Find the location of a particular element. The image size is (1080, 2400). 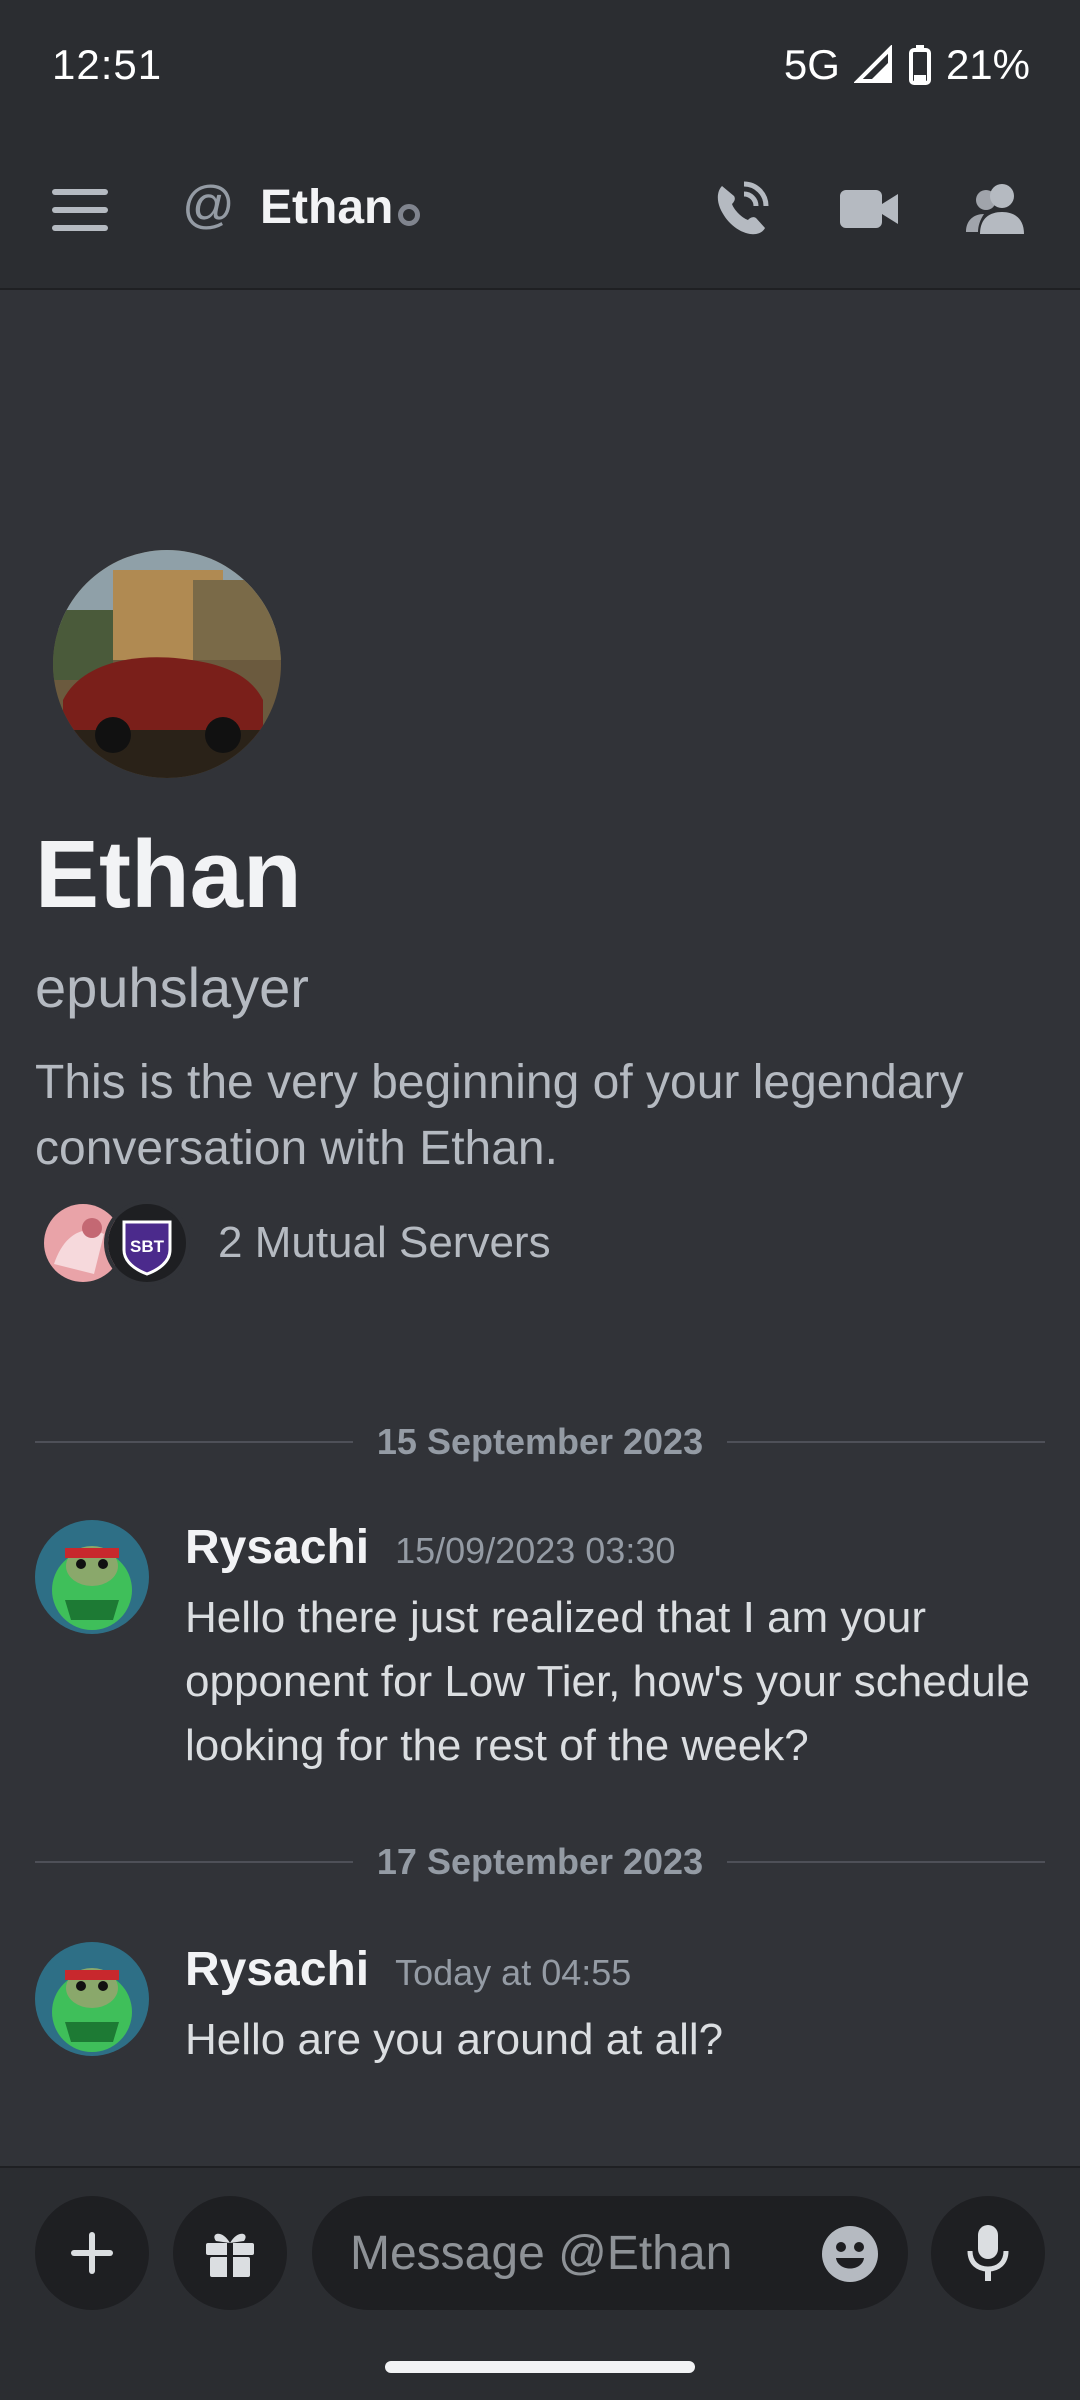

home-indicator is located at coordinates (540, 2367).